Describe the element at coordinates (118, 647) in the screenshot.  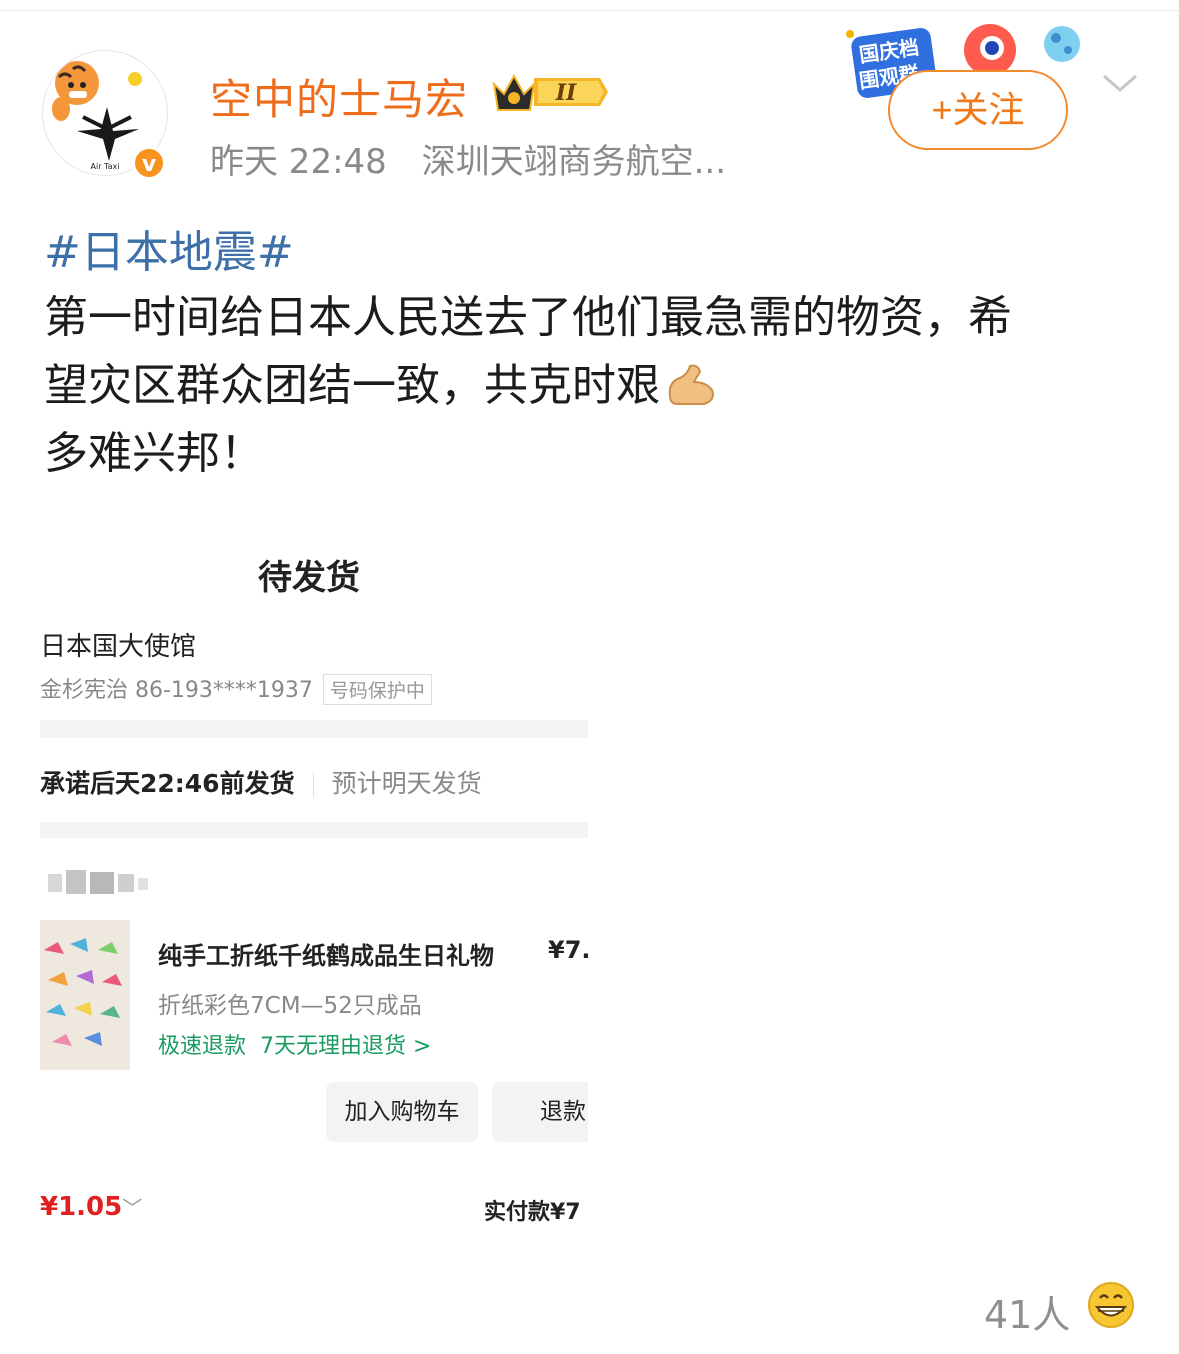
I see `recipient-name: 日本国大使馆` at that location.